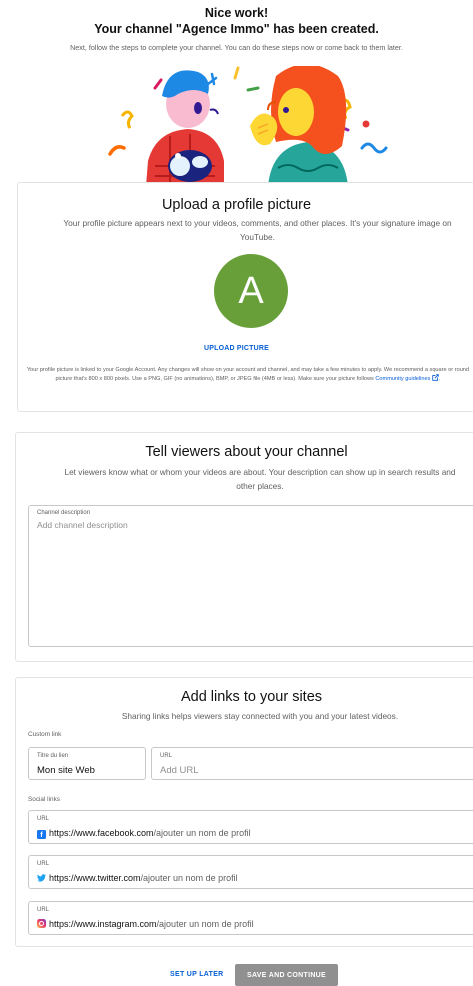  What do you see at coordinates (205, 924) in the screenshot?
I see `instagram-url-suffix: /ajouter un nom de profil` at bounding box center [205, 924].